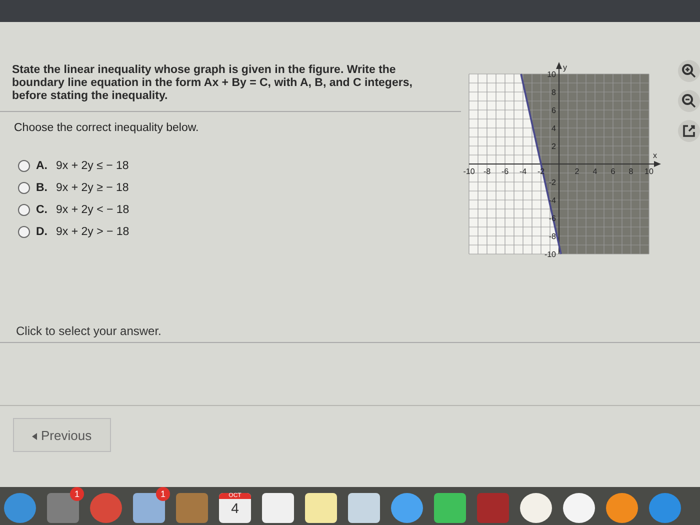  I want to click on instruction-text: Choose the correct inequality below., so click(107, 128).